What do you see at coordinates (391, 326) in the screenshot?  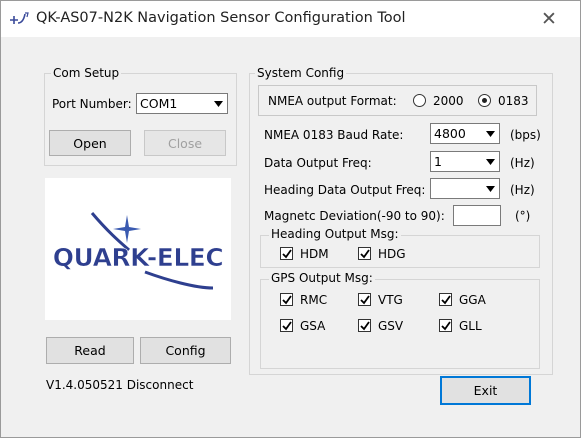 I see `gsv-label: GSV` at bounding box center [391, 326].